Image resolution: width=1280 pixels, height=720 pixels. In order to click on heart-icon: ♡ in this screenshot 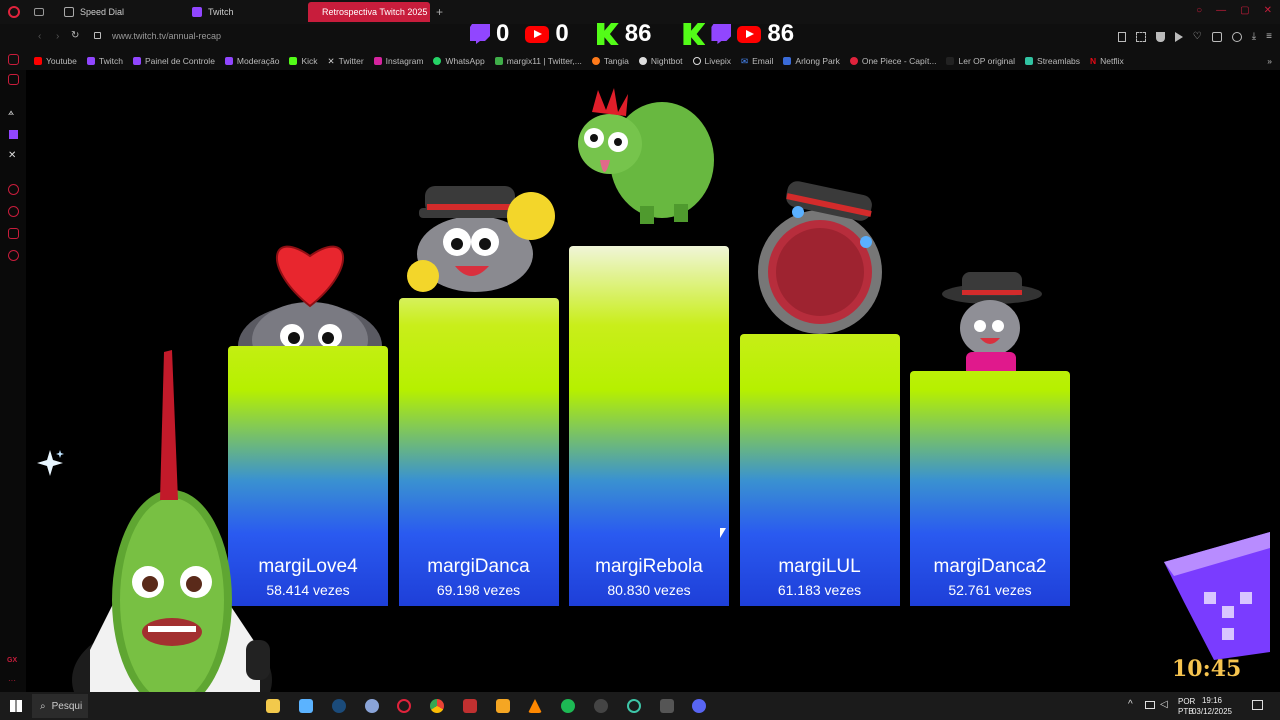, I will do `click(1197, 37)`.